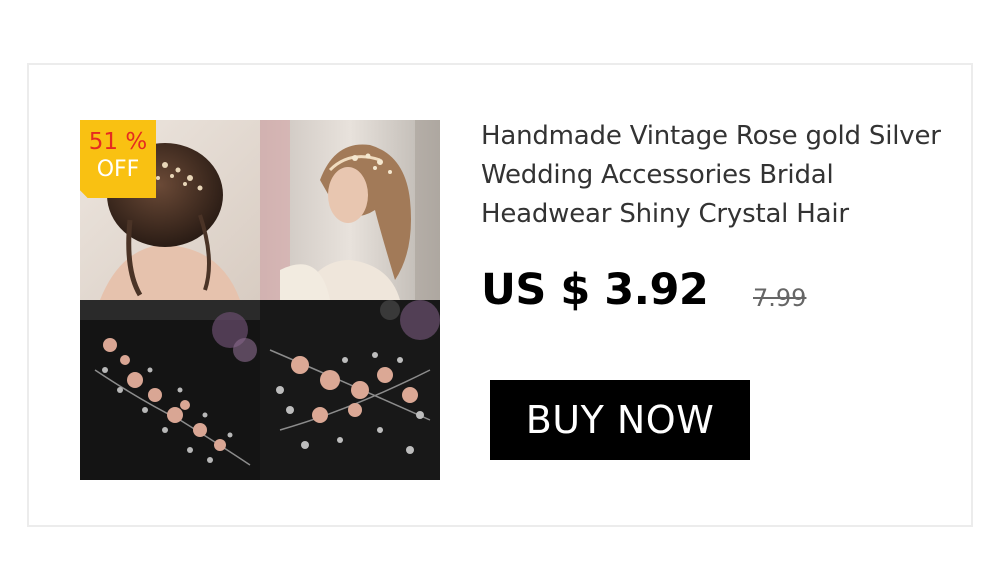  I want to click on bride-hair-side-photo, so click(350, 210).